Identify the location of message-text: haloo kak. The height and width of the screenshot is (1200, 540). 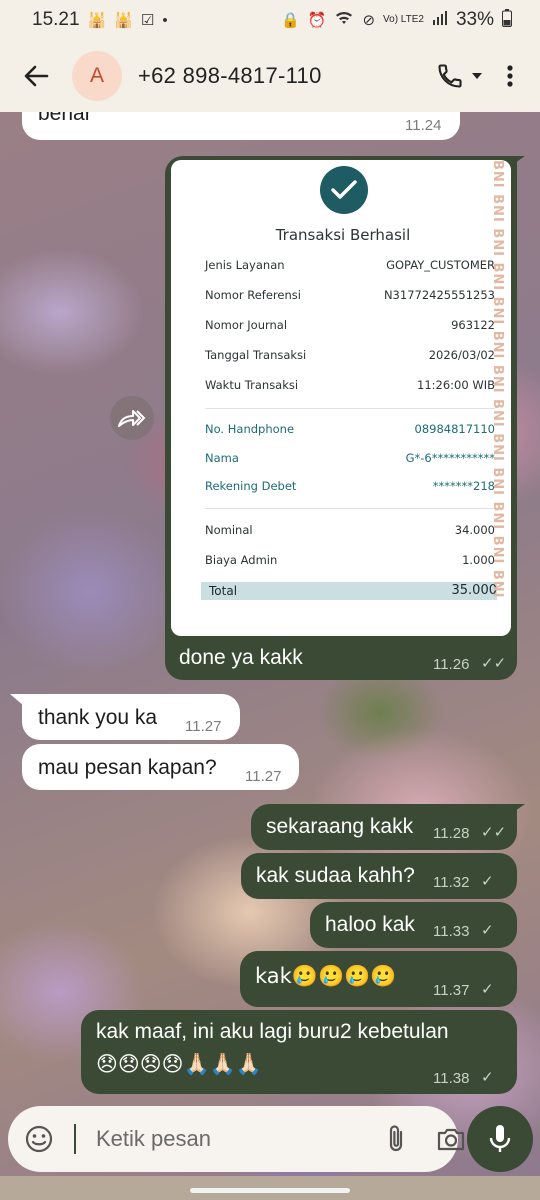
(370, 924).